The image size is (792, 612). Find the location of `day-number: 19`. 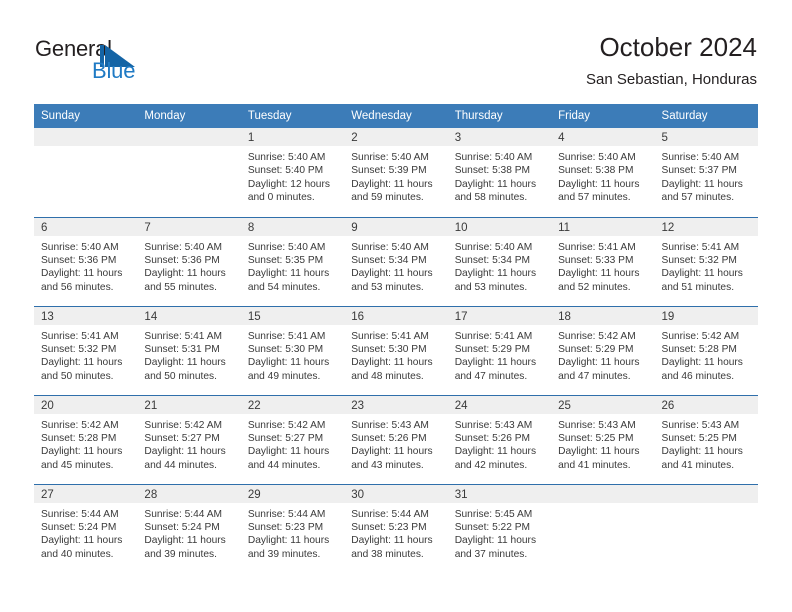

day-number: 19 is located at coordinates (706, 315).